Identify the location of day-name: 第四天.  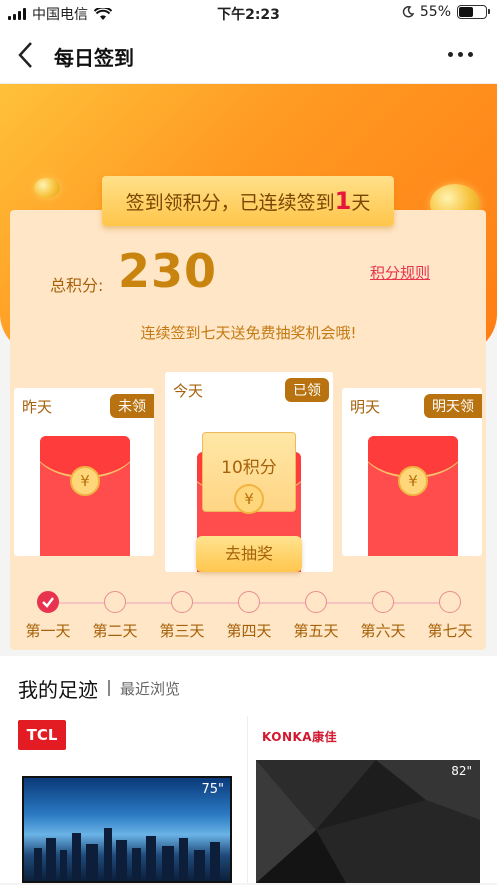
(249, 631).